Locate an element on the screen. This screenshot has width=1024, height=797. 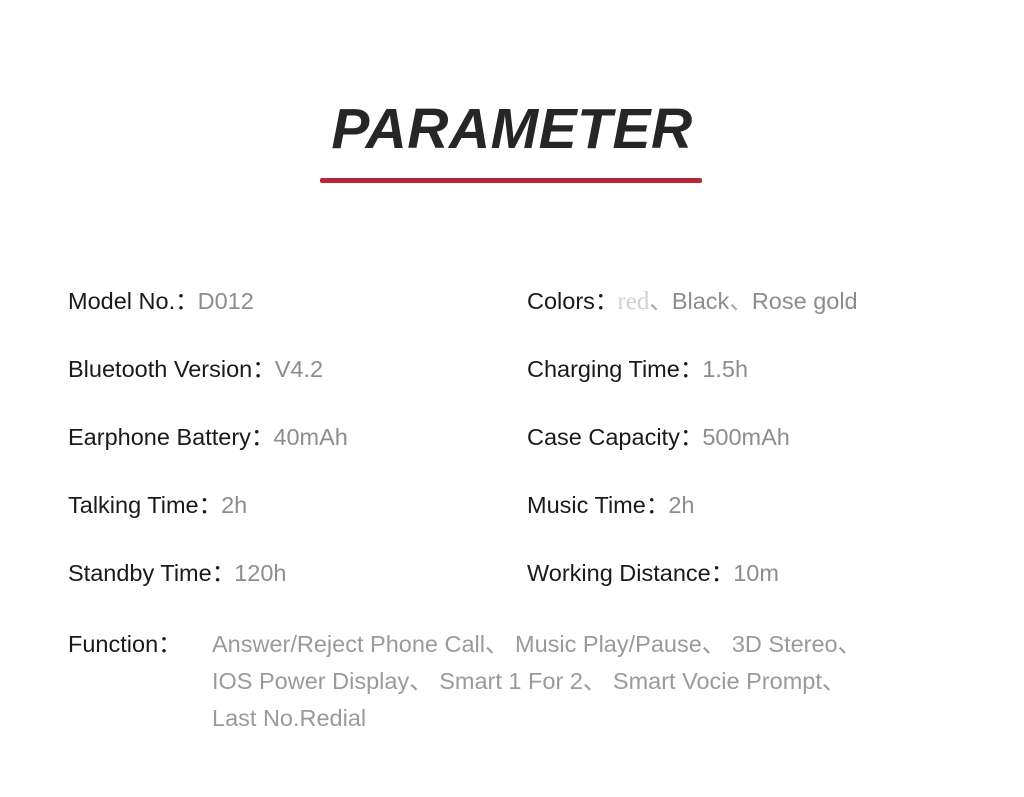
function-label-group: Function： is located at coordinates (125, 644).